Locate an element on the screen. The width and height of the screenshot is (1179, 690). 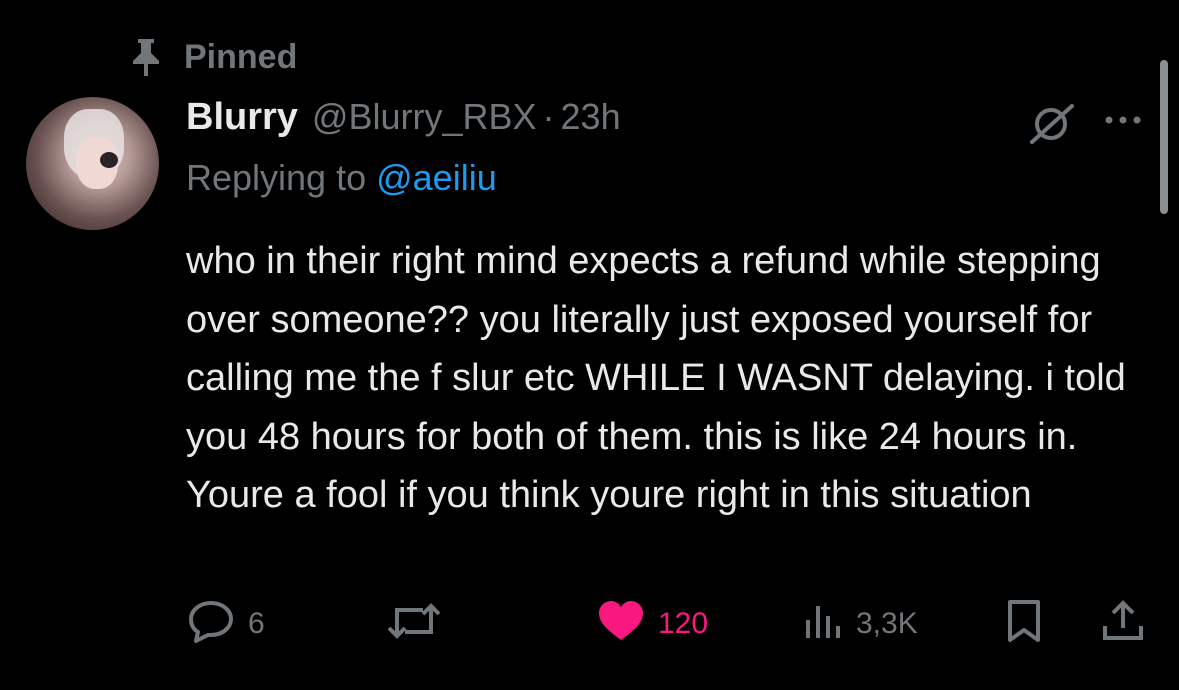
share-button is located at coordinates (1123, 623).